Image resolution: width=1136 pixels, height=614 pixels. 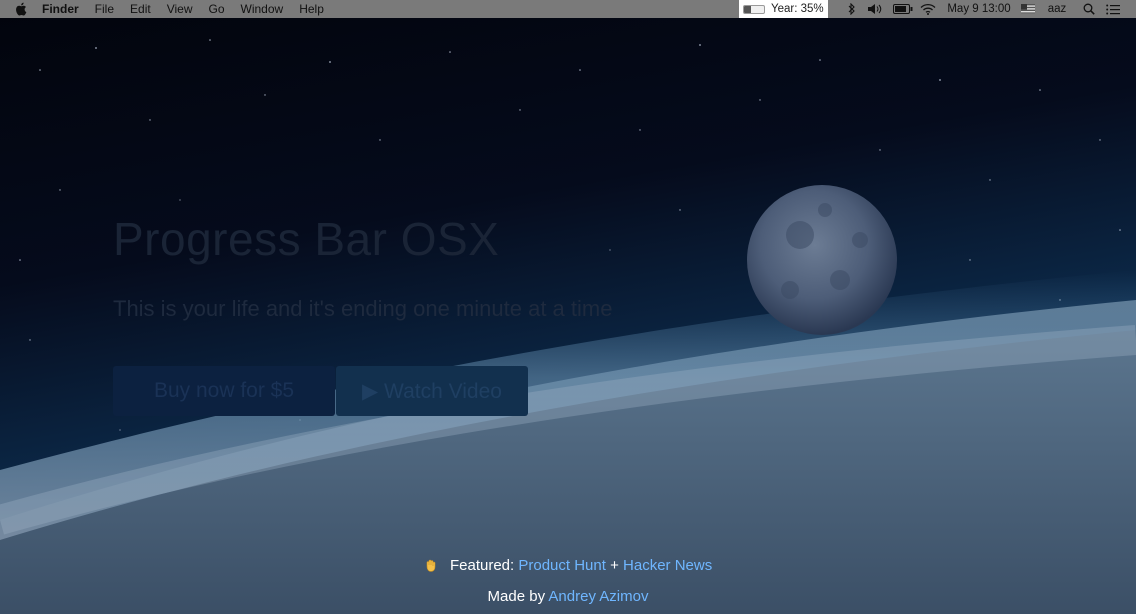 What do you see at coordinates (306, 239) in the screenshot?
I see `page-title: Progress Bar OSX` at bounding box center [306, 239].